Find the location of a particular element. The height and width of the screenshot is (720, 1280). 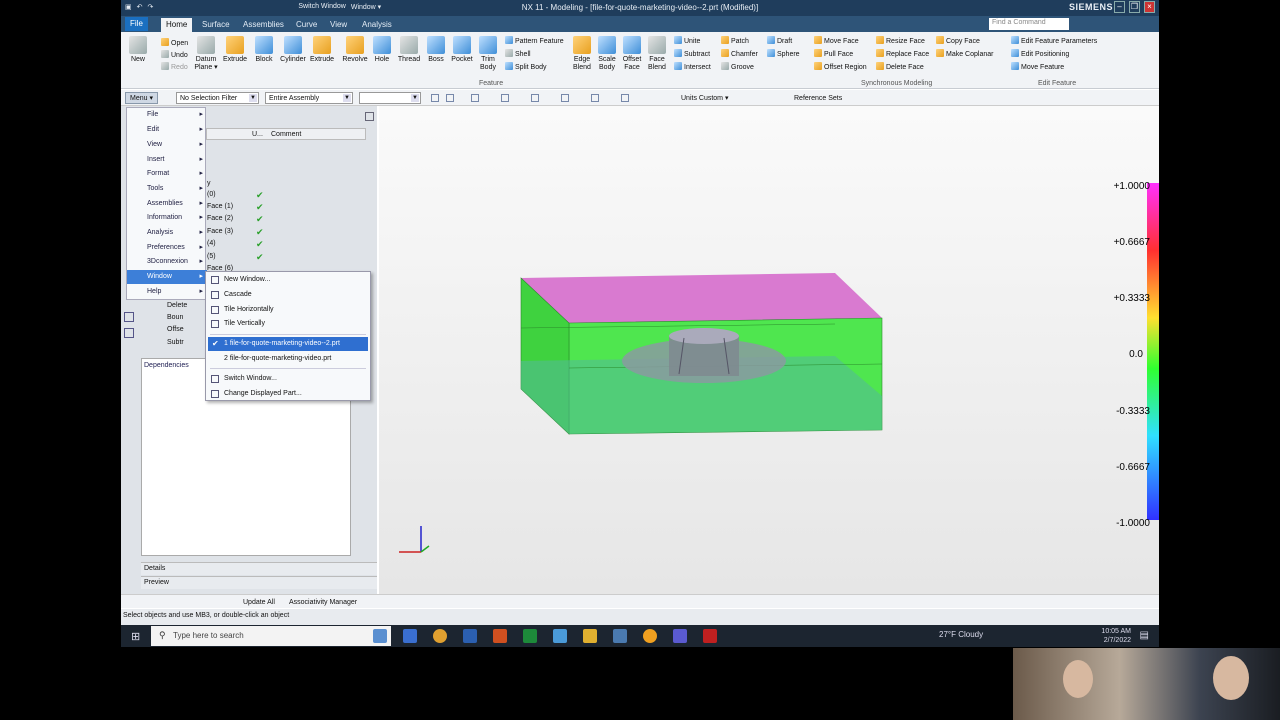

calculator-icon is located at coordinates (620, 636).